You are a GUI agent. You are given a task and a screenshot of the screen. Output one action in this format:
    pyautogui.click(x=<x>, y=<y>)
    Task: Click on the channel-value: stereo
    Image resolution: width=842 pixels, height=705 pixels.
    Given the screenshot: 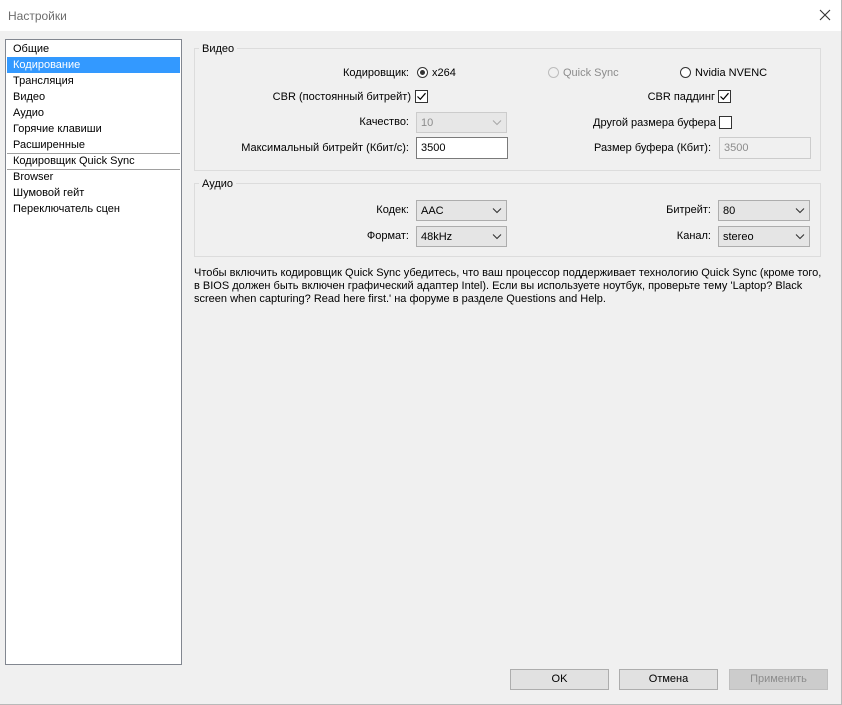 What is the action you would take?
    pyautogui.click(x=738, y=237)
    